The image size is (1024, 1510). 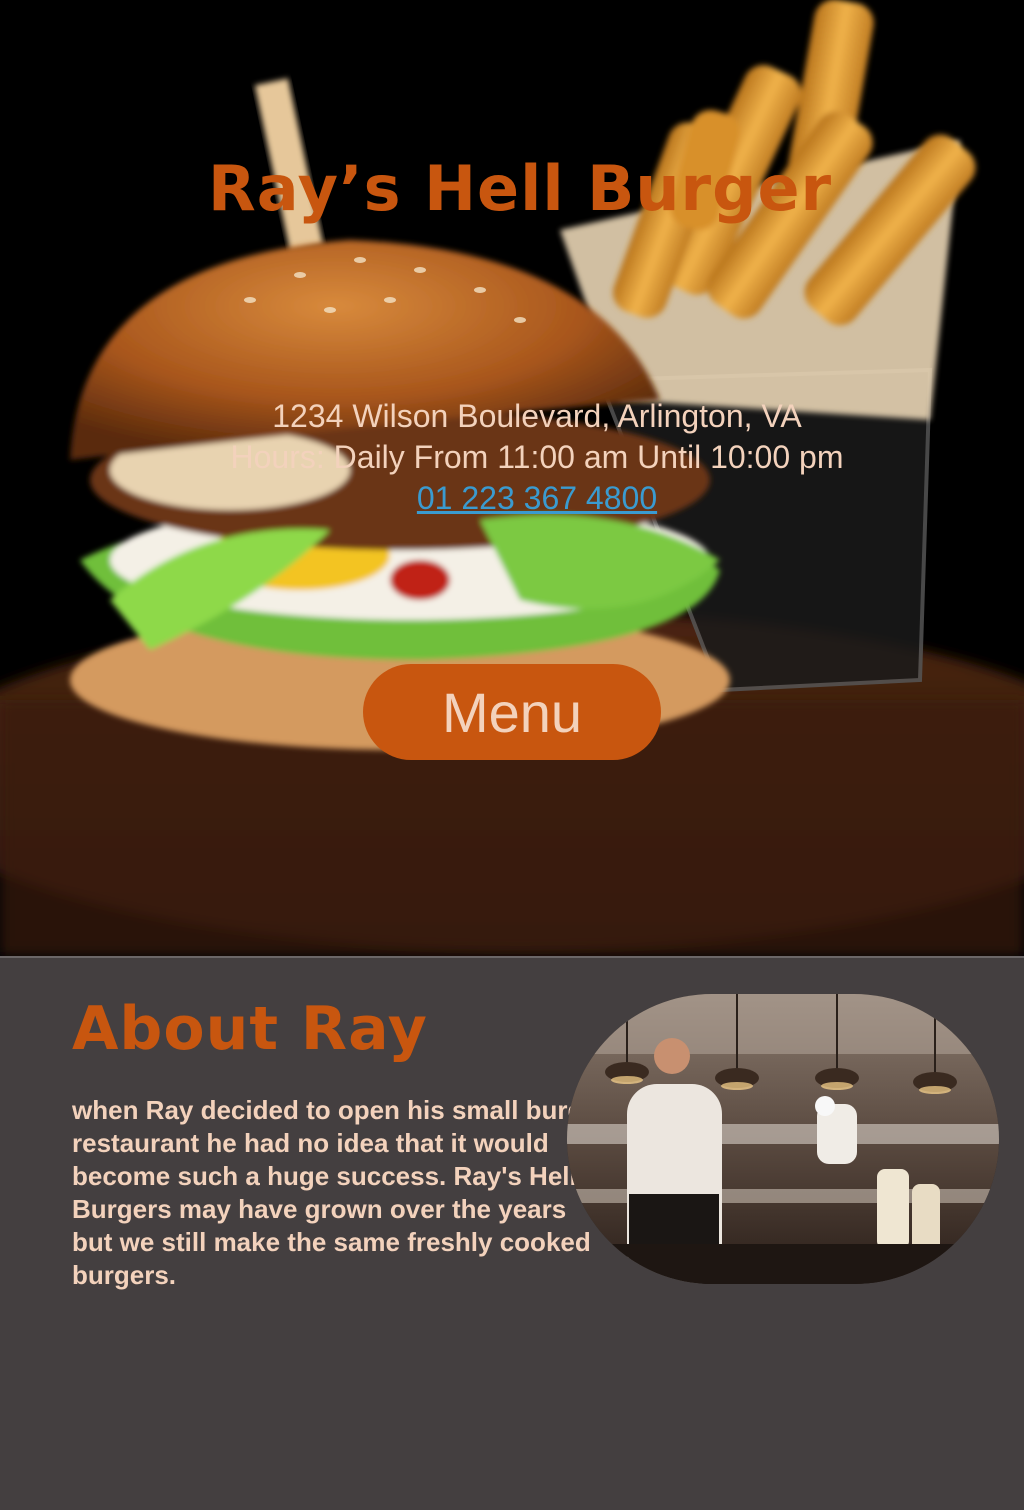 What do you see at coordinates (250, 1029) in the screenshot?
I see `about-title: About Ray` at bounding box center [250, 1029].